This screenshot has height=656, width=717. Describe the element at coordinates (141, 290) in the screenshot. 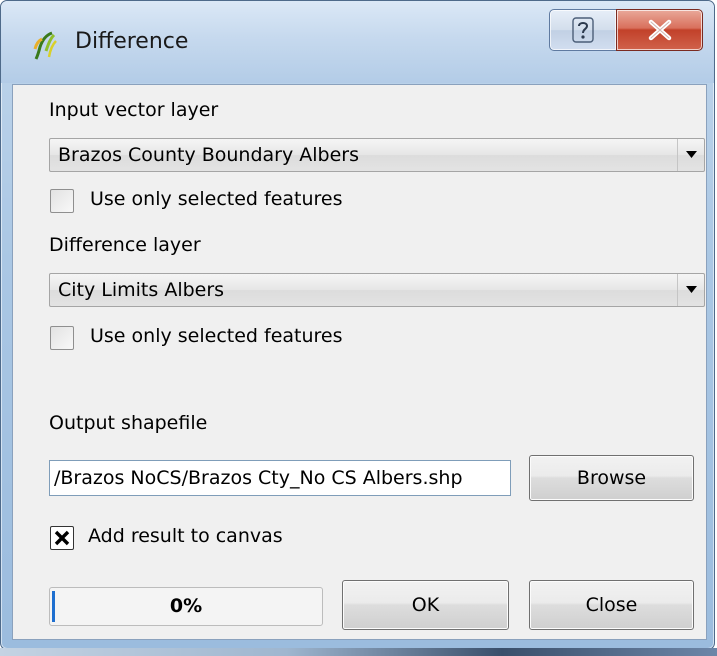

I see `difference-layer-value: City Limits Albers` at that location.